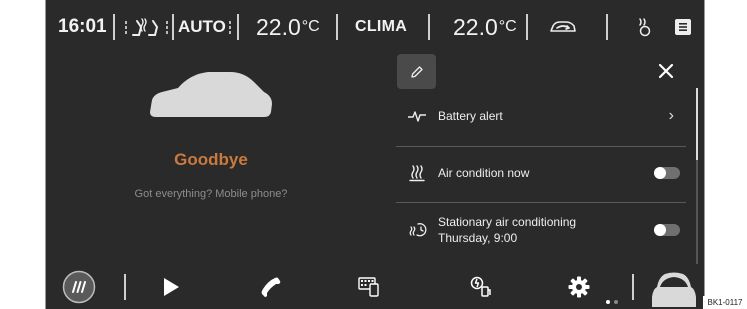  Describe the element at coordinates (417, 116) in the screenshot. I see `pulse-icon` at that location.